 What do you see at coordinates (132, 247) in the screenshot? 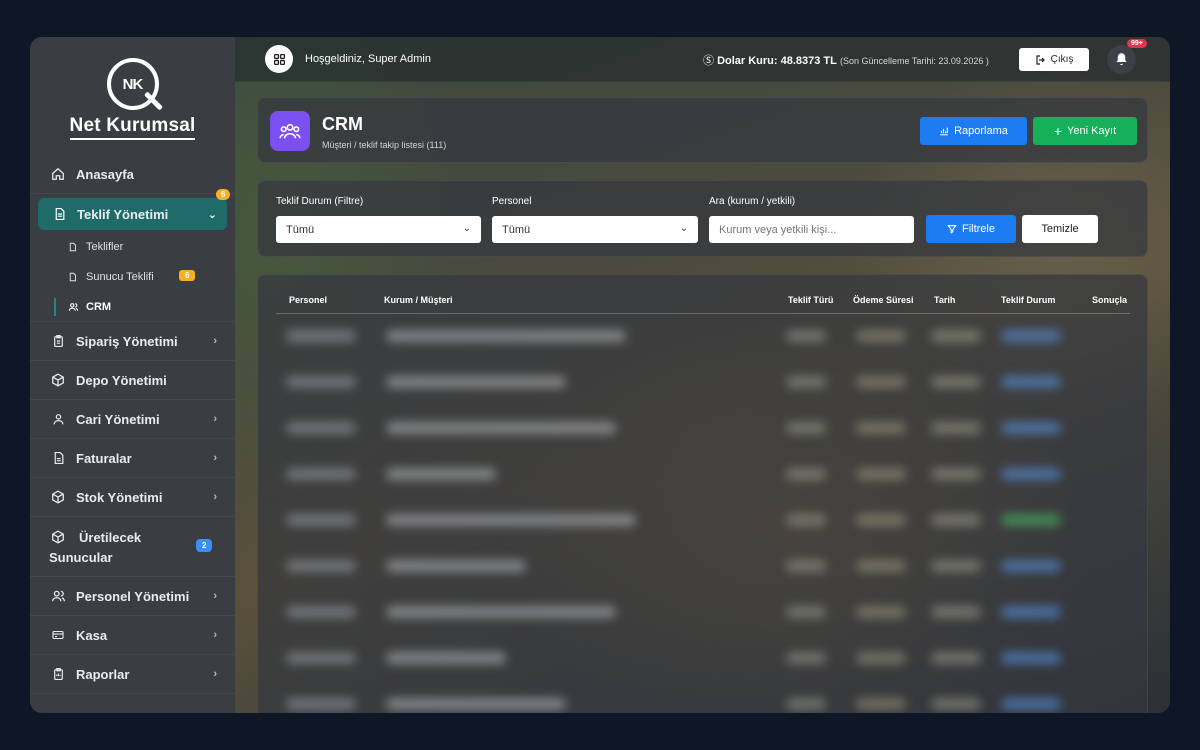
I see `sidebar-subitem-offers: Teklifler` at bounding box center [132, 247].